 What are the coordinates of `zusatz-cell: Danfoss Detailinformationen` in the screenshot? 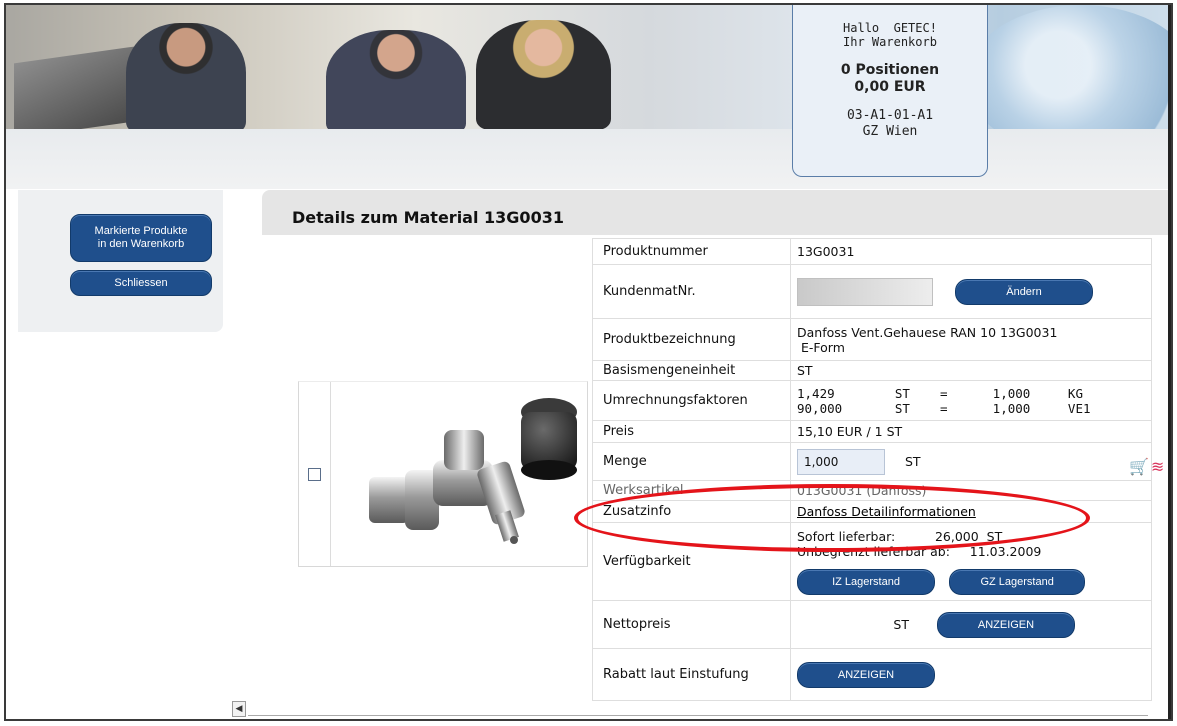 It's located at (971, 511).